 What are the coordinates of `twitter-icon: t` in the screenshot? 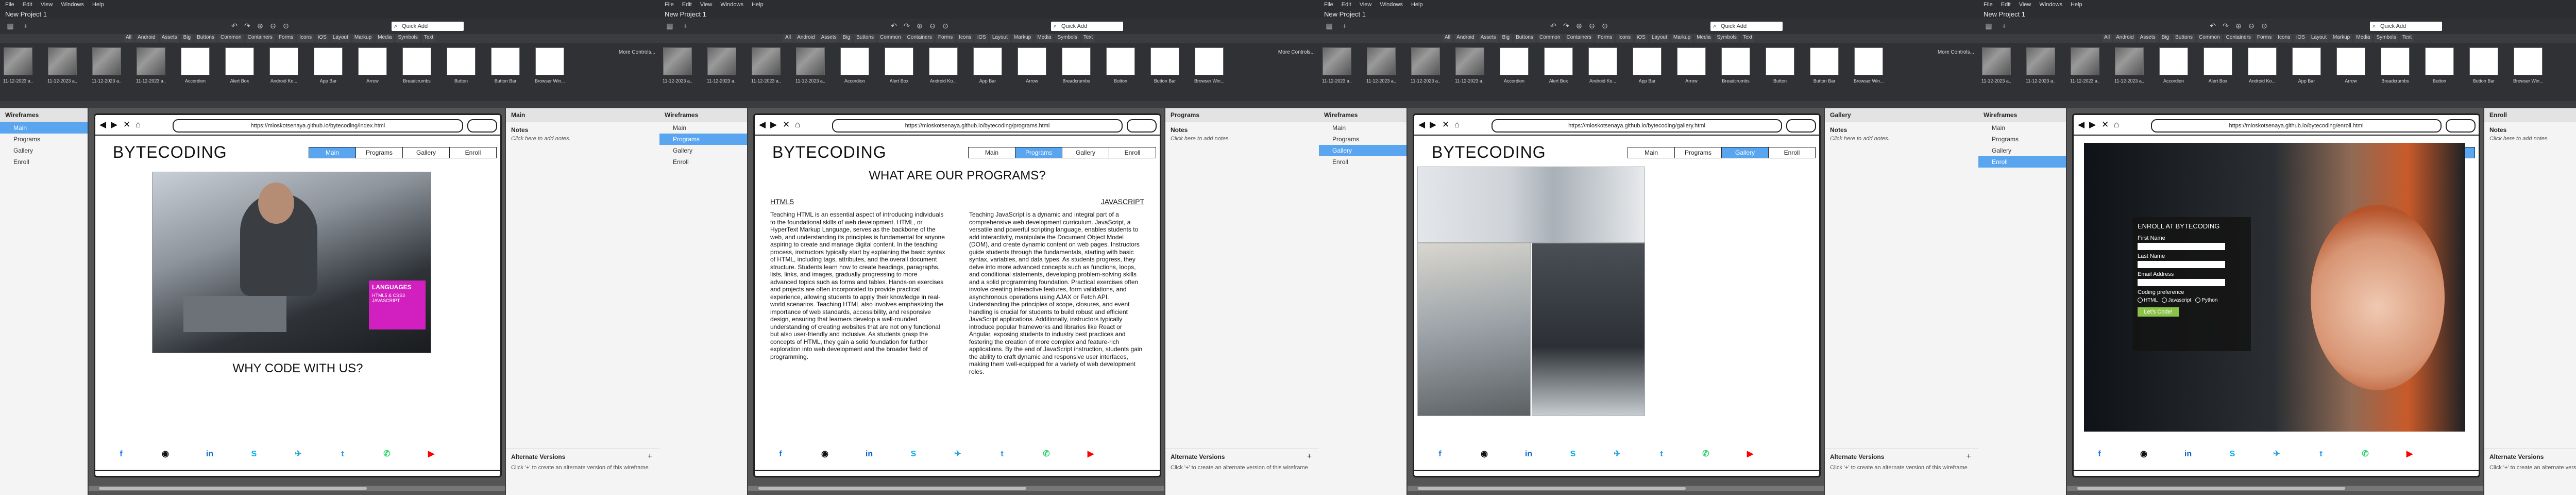 It's located at (1661, 454).